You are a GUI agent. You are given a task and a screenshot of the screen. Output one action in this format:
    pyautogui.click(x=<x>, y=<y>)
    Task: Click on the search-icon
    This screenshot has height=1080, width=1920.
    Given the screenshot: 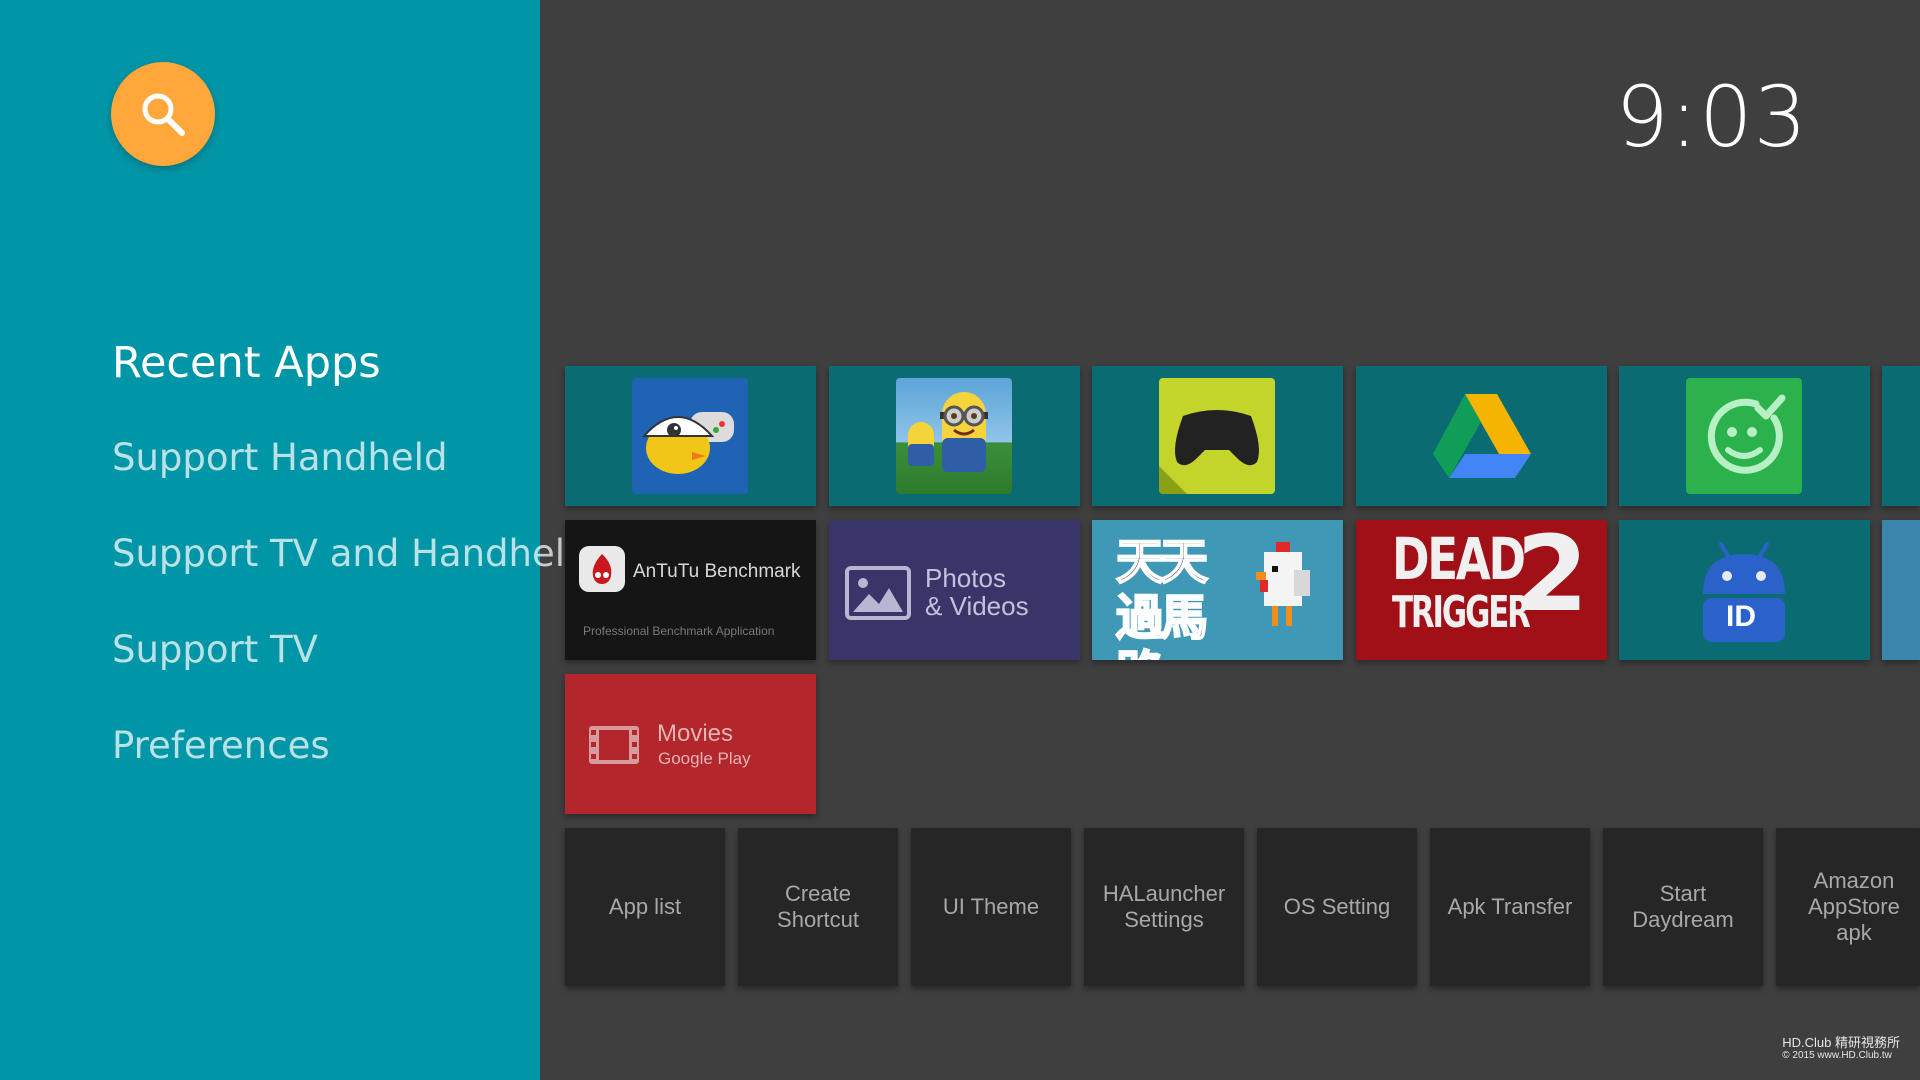 What is the action you would take?
    pyautogui.click(x=163, y=114)
    